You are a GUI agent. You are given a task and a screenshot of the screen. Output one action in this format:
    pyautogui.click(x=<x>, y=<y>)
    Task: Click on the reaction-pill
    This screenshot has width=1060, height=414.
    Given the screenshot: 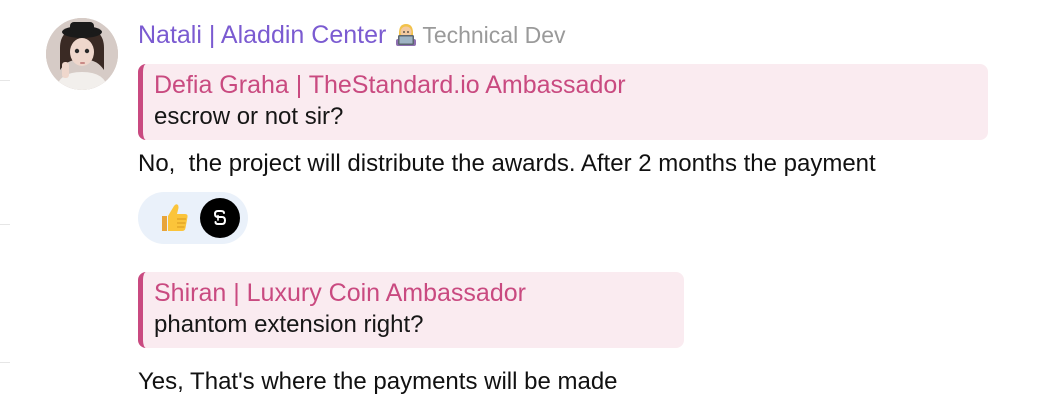 What is the action you would take?
    pyautogui.click(x=193, y=218)
    